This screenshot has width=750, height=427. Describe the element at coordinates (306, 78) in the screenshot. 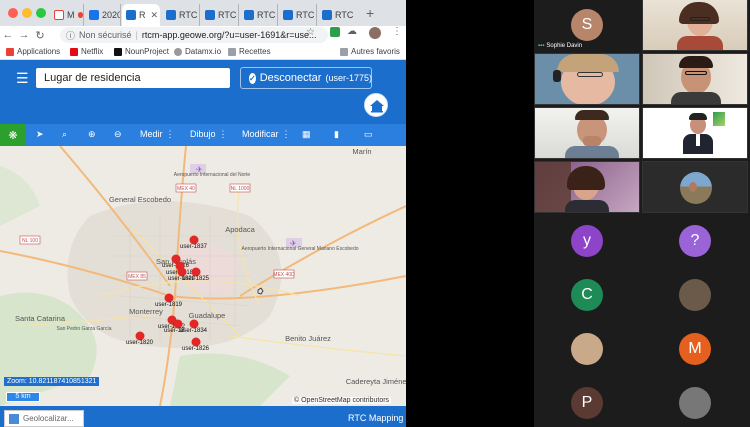

I see `disconnect-button: ✓ Desconectar (user-1775)` at that location.